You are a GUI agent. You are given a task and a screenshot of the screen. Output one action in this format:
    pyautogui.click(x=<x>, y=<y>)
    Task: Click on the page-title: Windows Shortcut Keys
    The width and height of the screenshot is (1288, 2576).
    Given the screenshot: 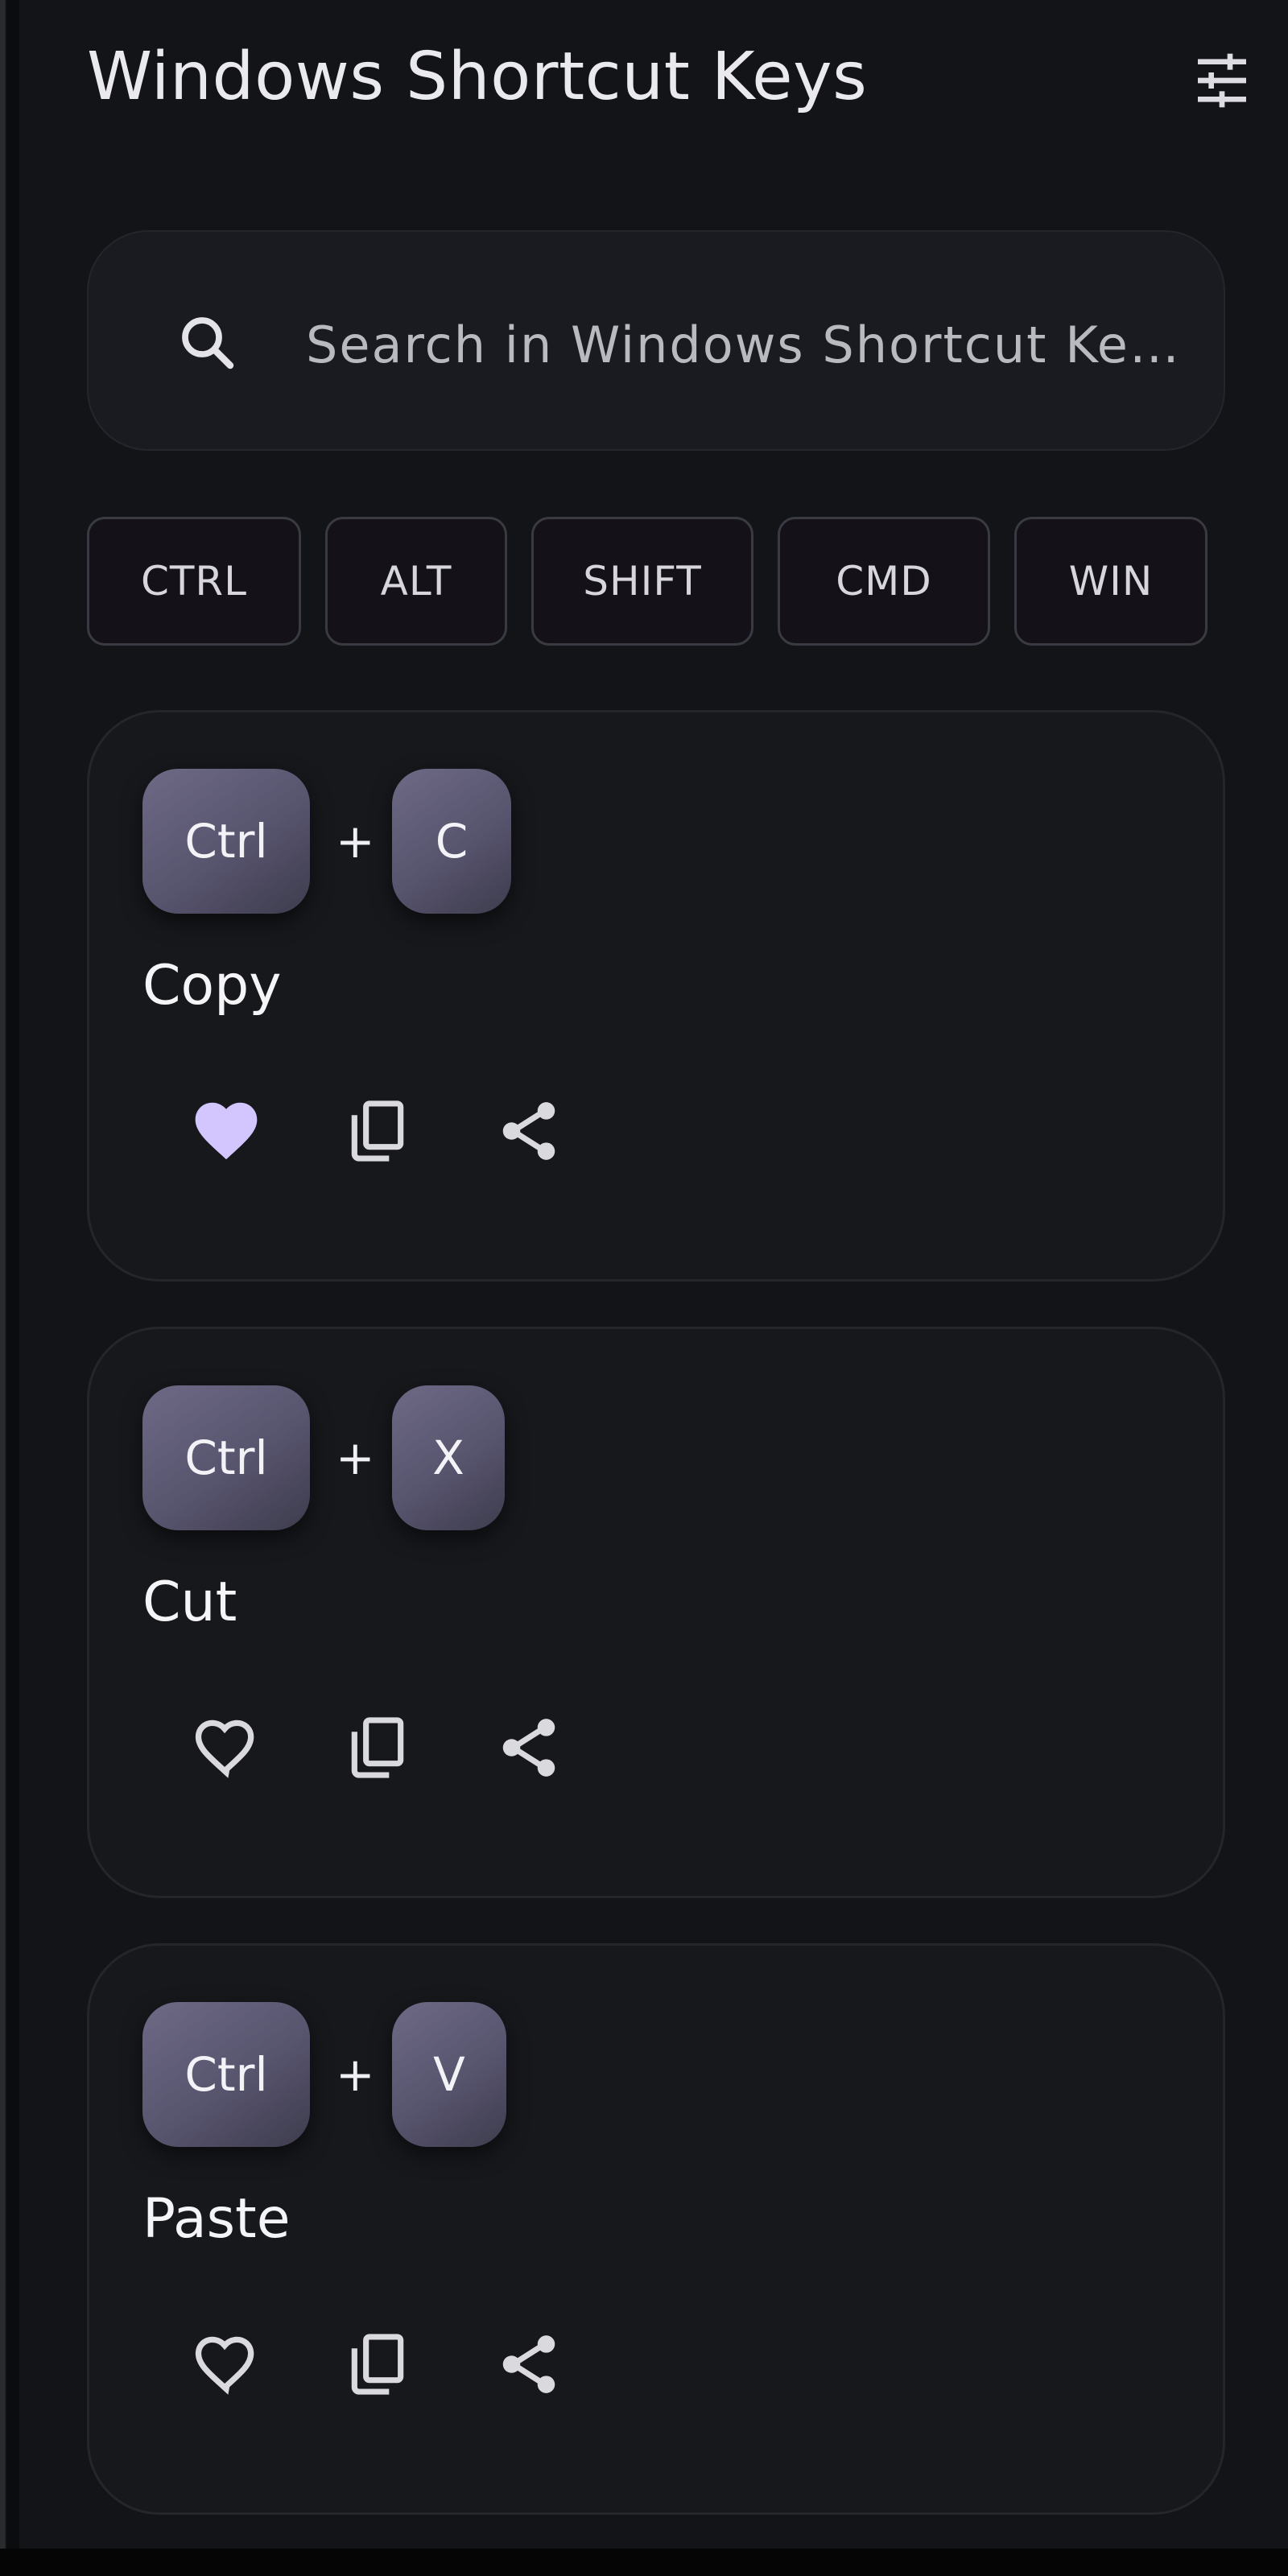 What is the action you would take?
    pyautogui.click(x=477, y=77)
    